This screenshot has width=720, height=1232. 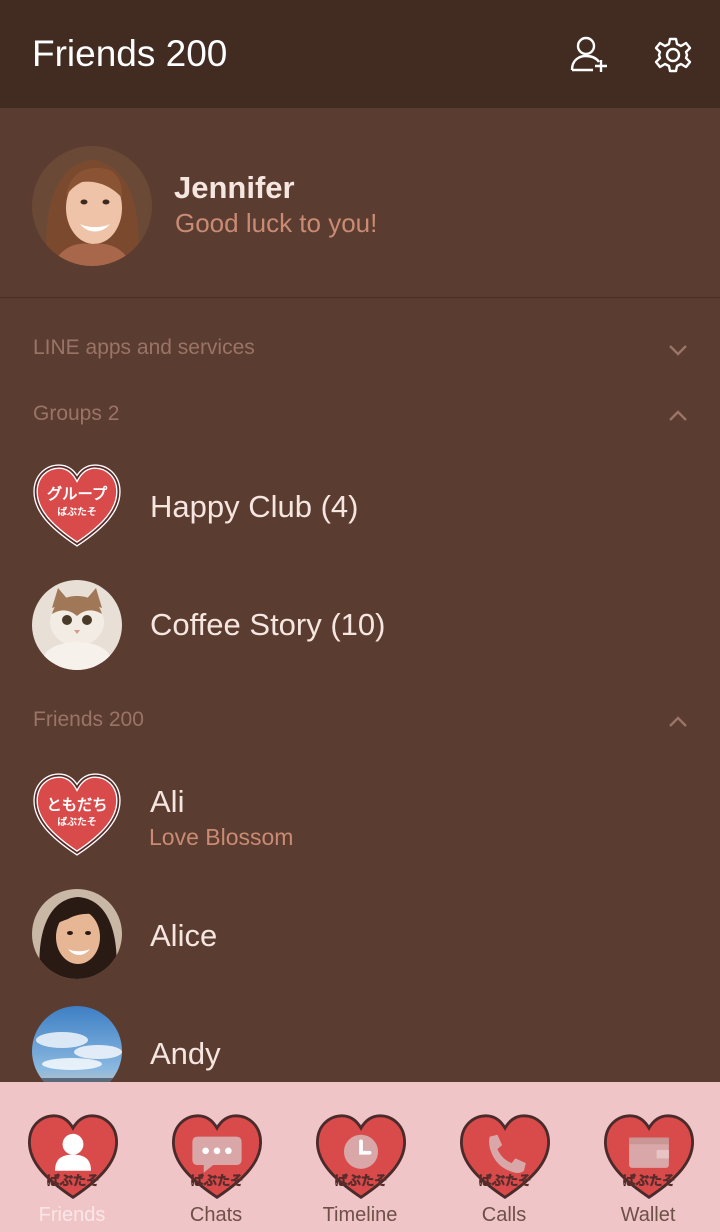 I want to click on heart-text: ともだち, so click(x=76, y=805).